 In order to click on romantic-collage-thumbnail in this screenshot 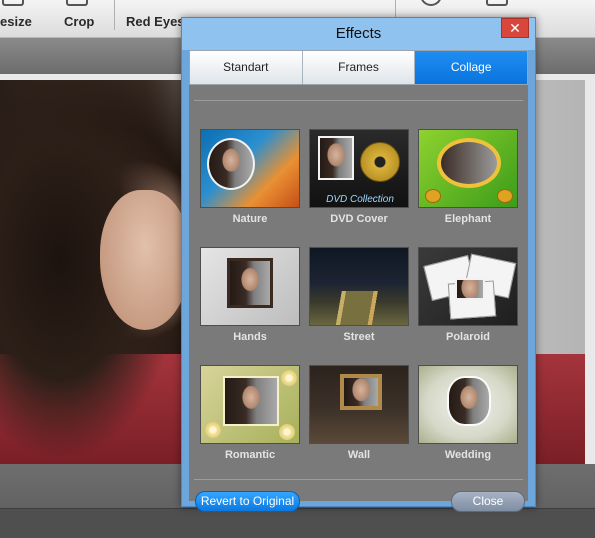, I will do `click(250, 404)`.